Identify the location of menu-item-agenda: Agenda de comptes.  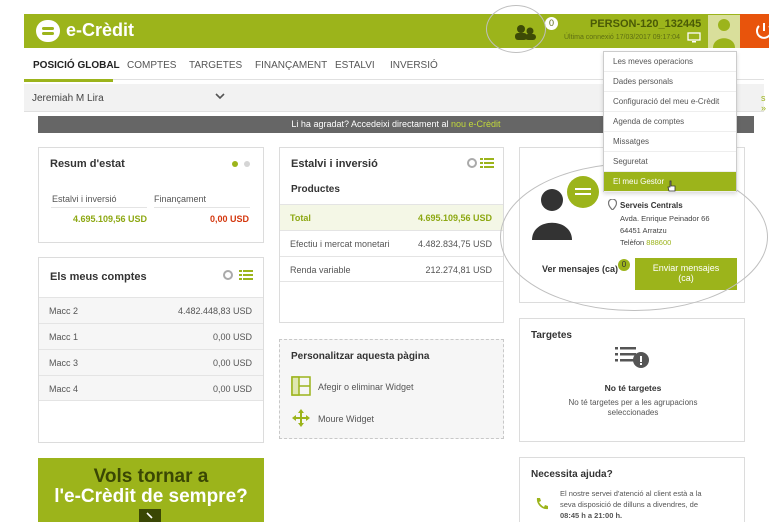
(670, 122).